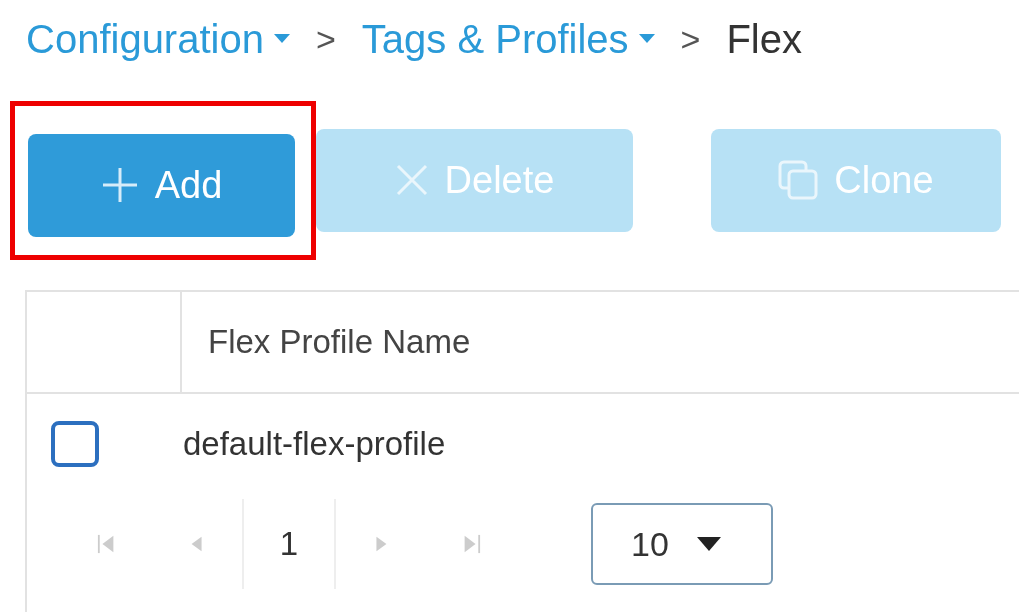 This screenshot has width=1019, height=612. I want to click on breadcrumb-link: Configuration, so click(145, 39).